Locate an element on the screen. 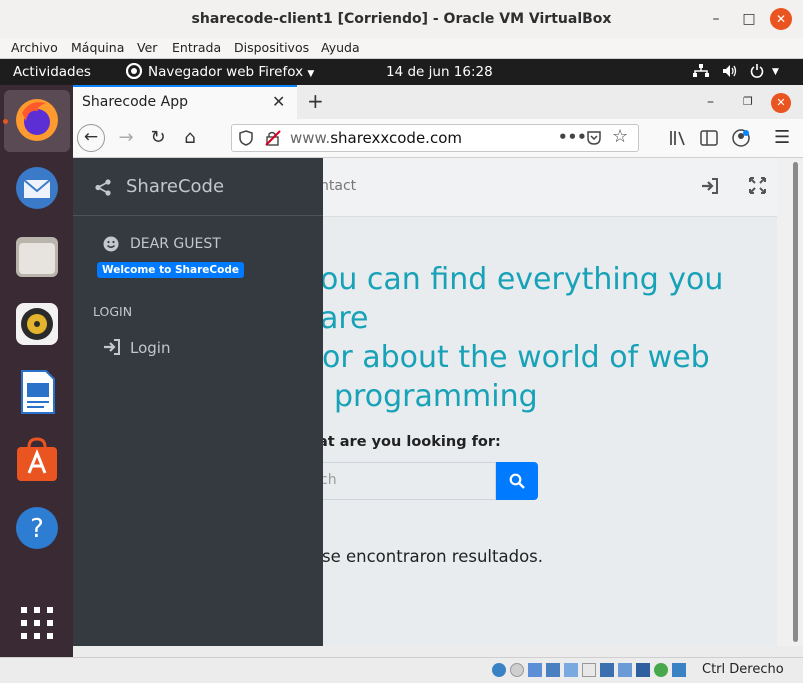 The width and height of the screenshot is (803, 683). tab-sharecode: Sharecode App ✕ is located at coordinates (185, 102).